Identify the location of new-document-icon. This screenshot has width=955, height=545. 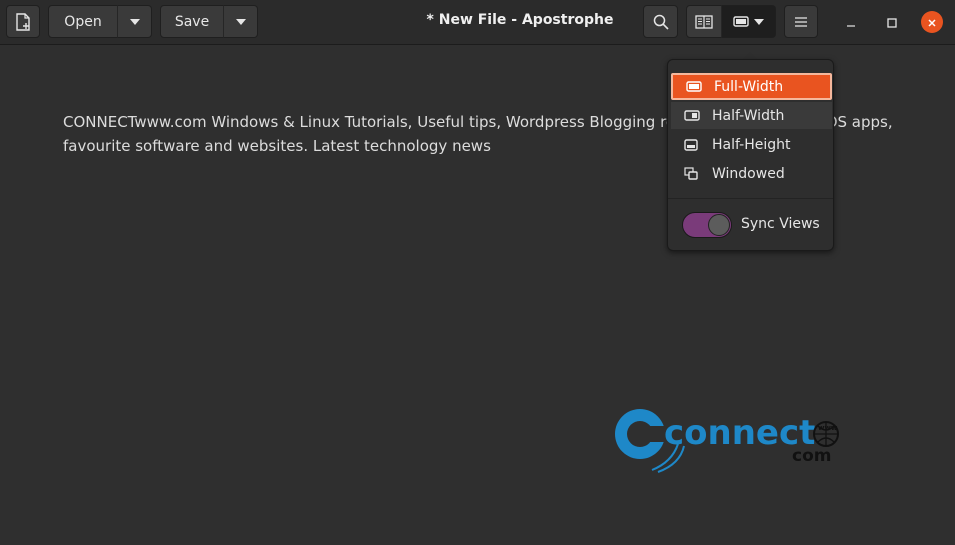
(23, 21).